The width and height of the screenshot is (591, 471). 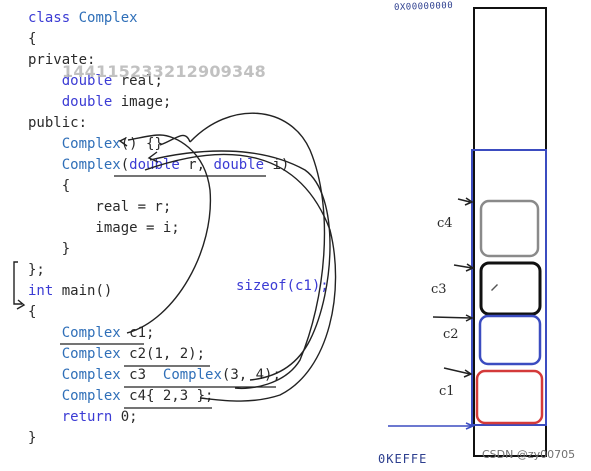 I want to click on label-c2: c2, so click(x=451, y=334).